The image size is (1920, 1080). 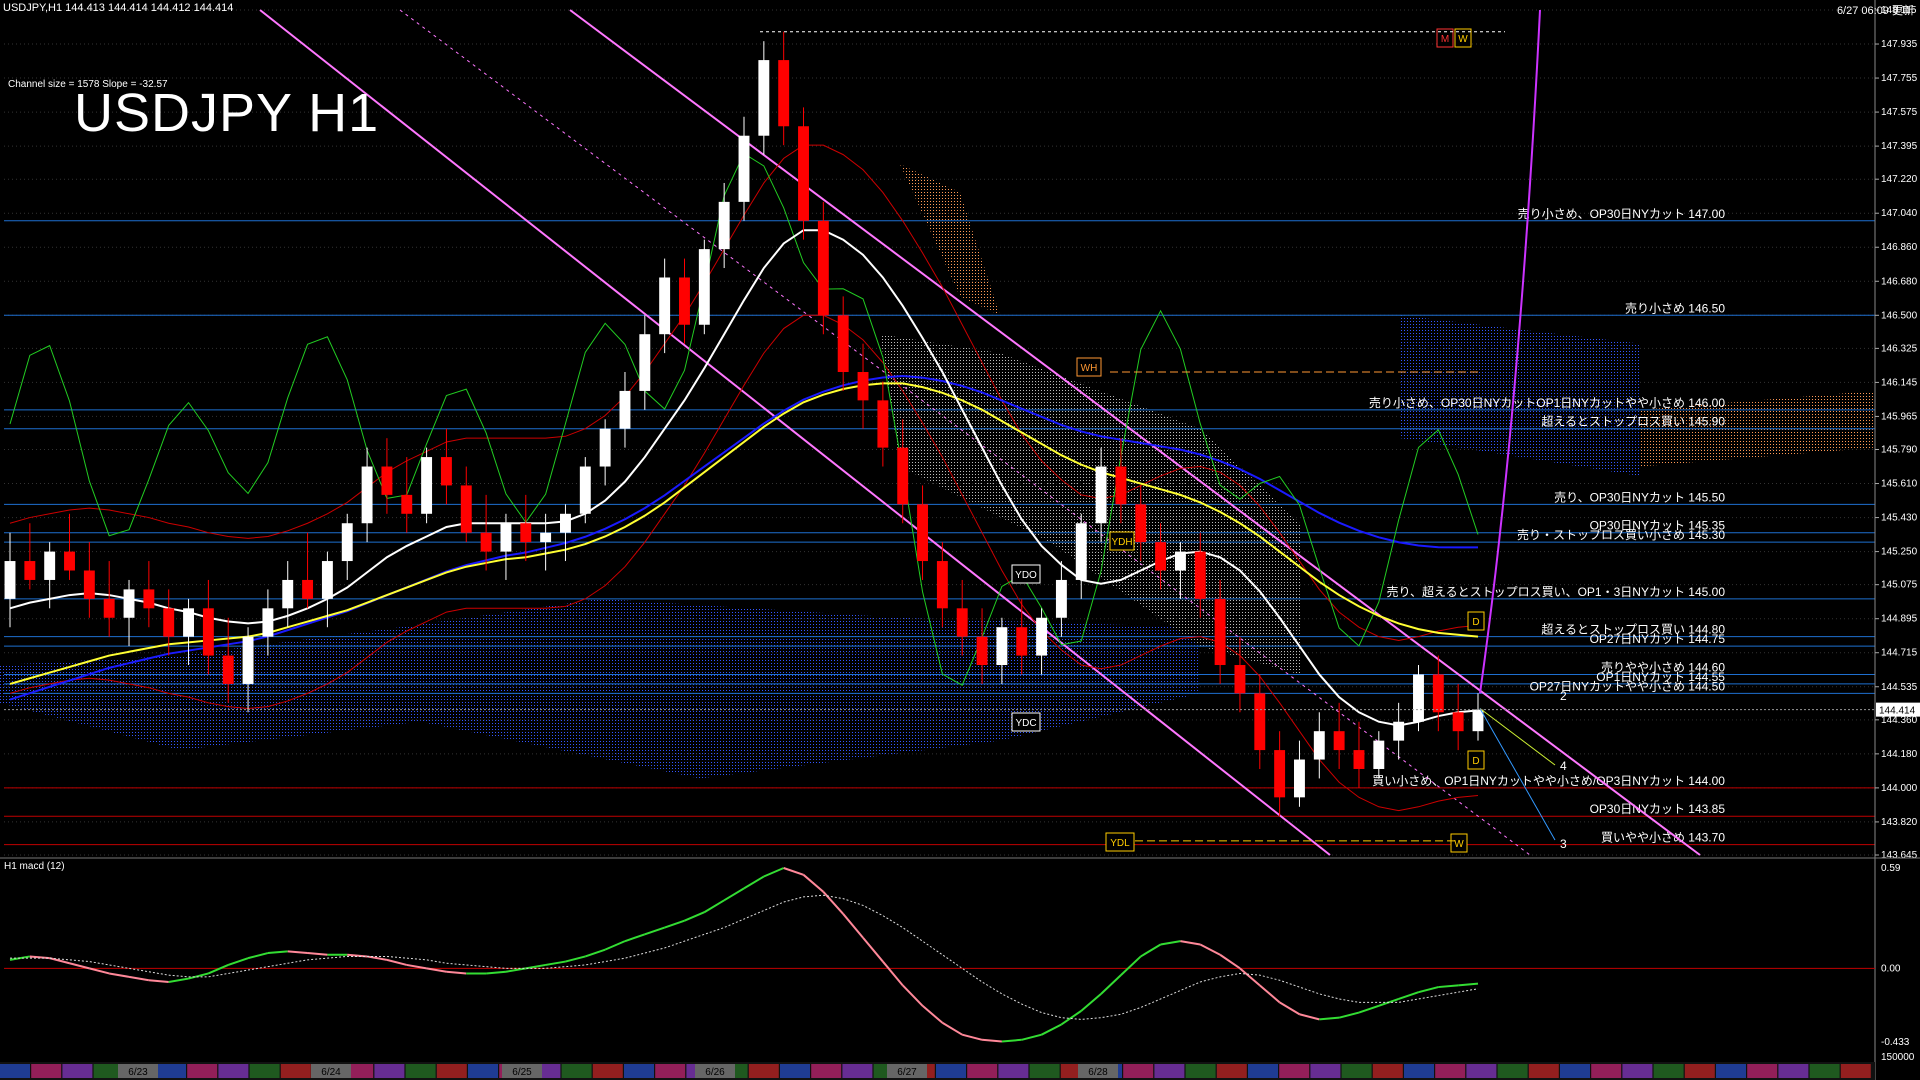 I want to click on level-label: 売り、OP30日NYカット 145.50, so click(x=1639, y=496).